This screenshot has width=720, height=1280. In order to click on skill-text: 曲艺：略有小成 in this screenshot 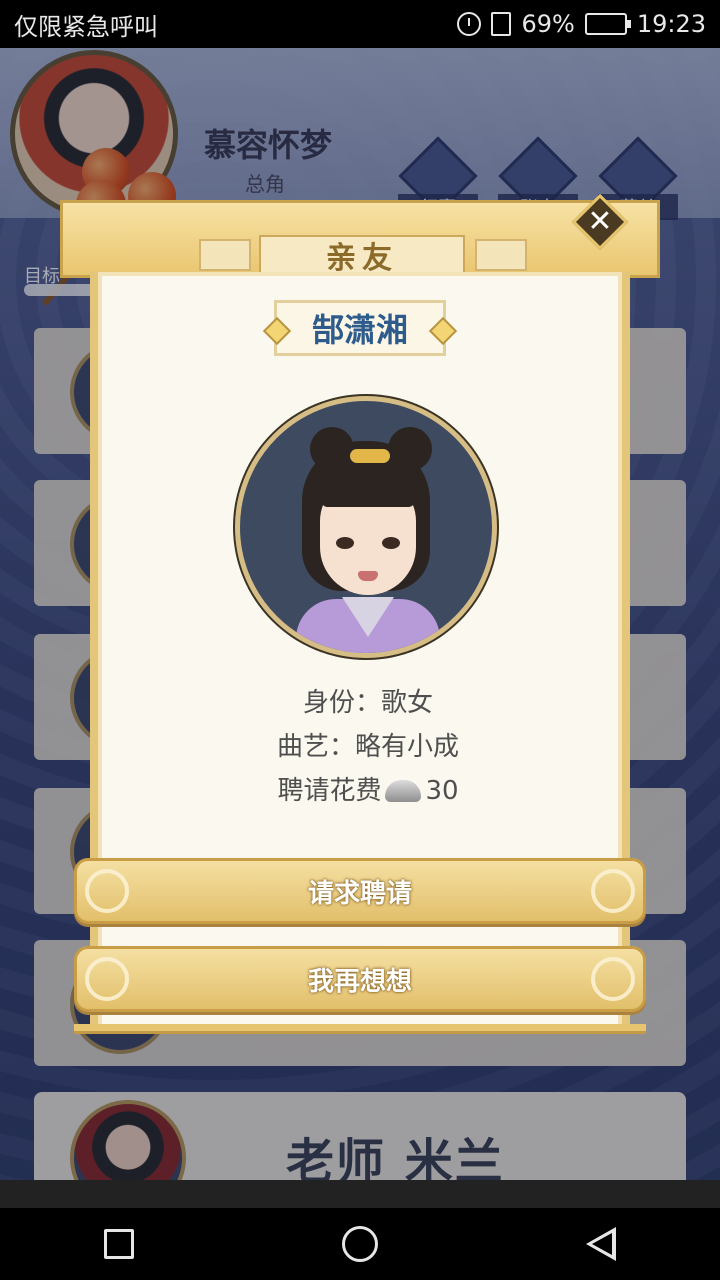, I will do `click(367, 747)`.